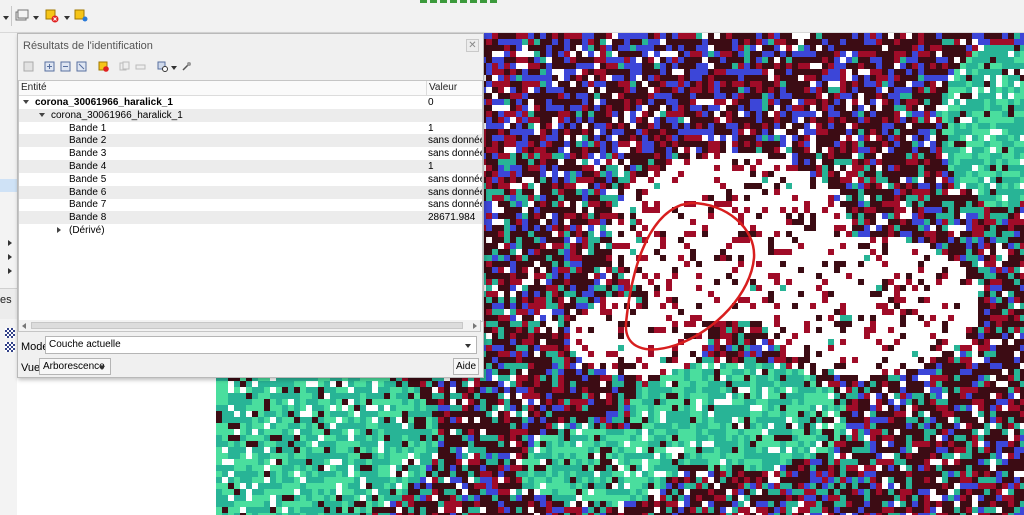  I want to click on column-header-value: Valeur, so click(443, 87).